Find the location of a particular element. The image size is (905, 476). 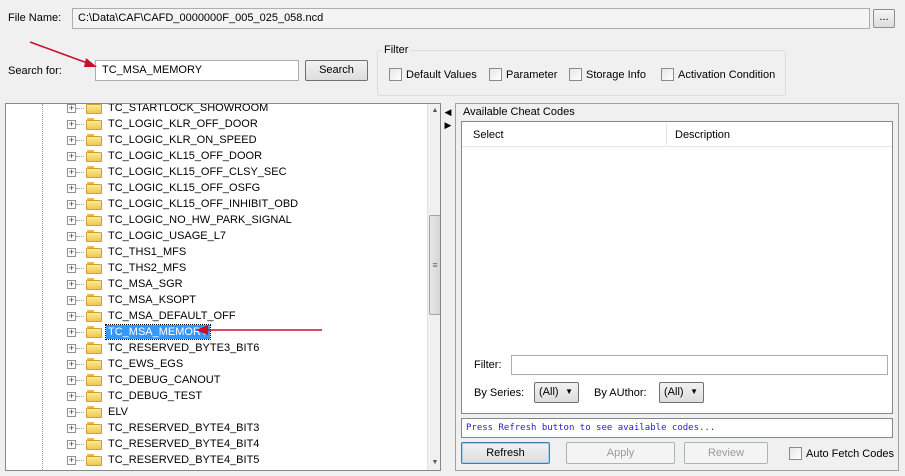

expand-right-icon: ▶ is located at coordinates (448, 125).